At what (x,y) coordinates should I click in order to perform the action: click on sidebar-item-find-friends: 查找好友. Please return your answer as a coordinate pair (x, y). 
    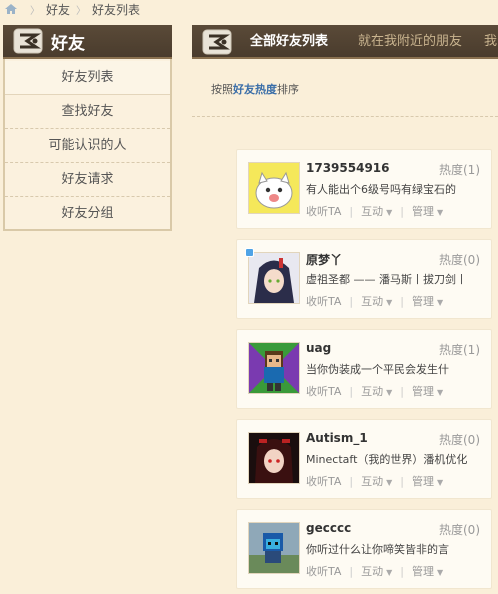
    Looking at the image, I should click on (87, 112).